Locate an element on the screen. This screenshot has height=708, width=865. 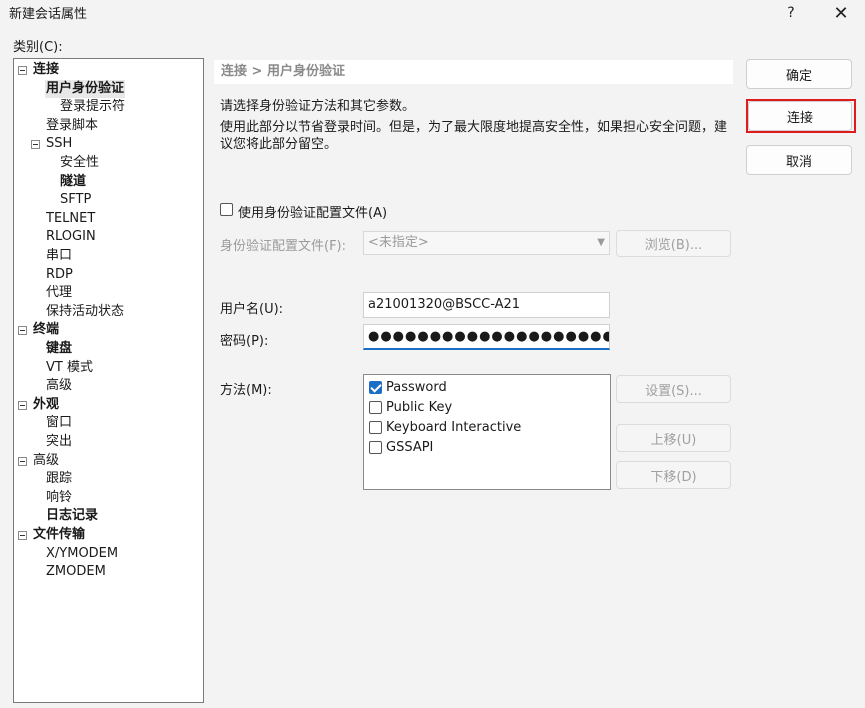
tree-item: 串口 is located at coordinates (59, 256).